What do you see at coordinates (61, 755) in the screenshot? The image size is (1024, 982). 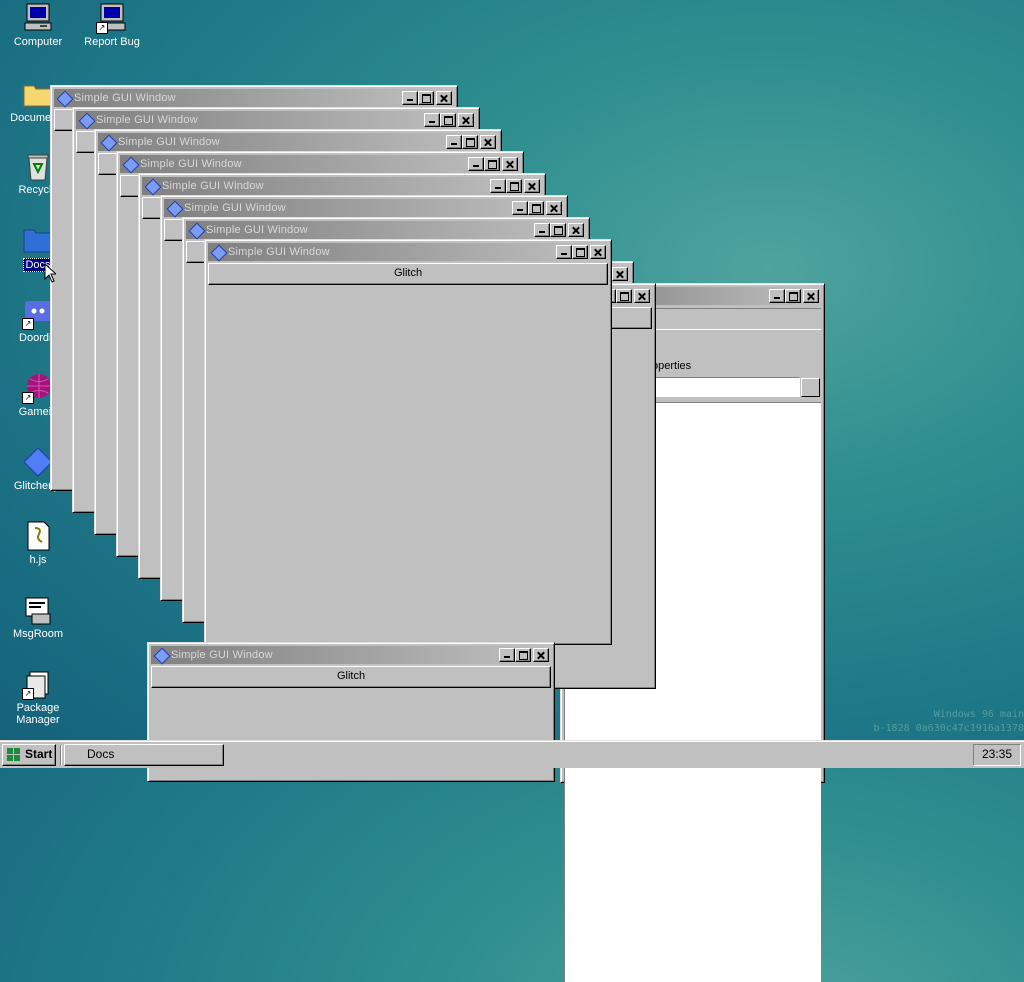 I see `taskbar-separator` at bounding box center [61, 755].